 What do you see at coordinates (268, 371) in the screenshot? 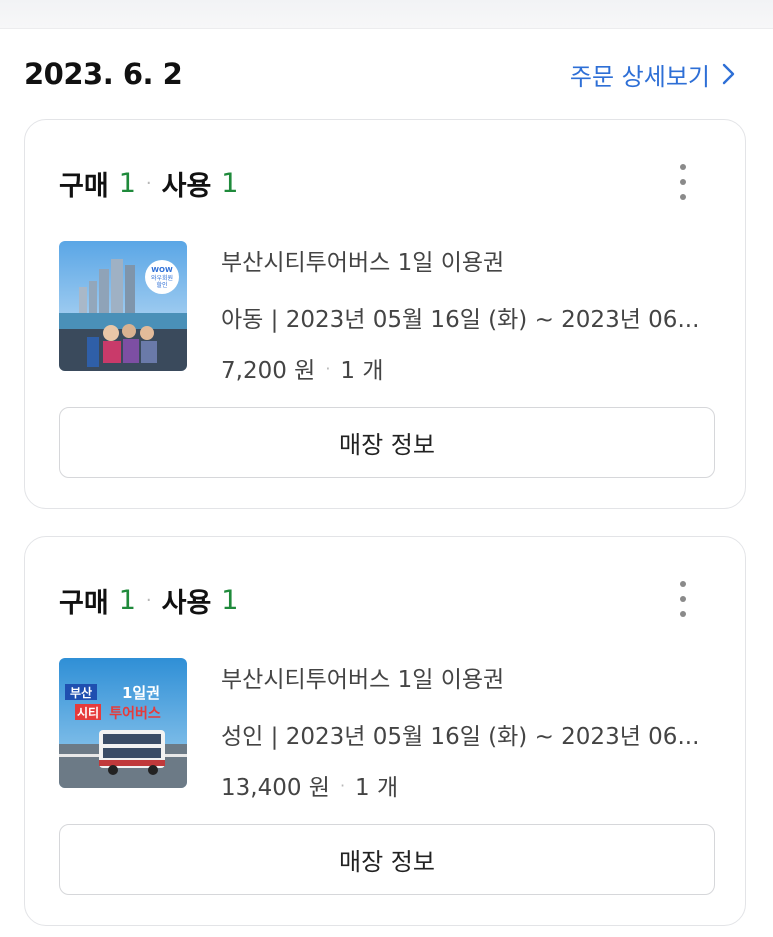
I see `product-price: 7,200 원` at bounding box center [268, 371].